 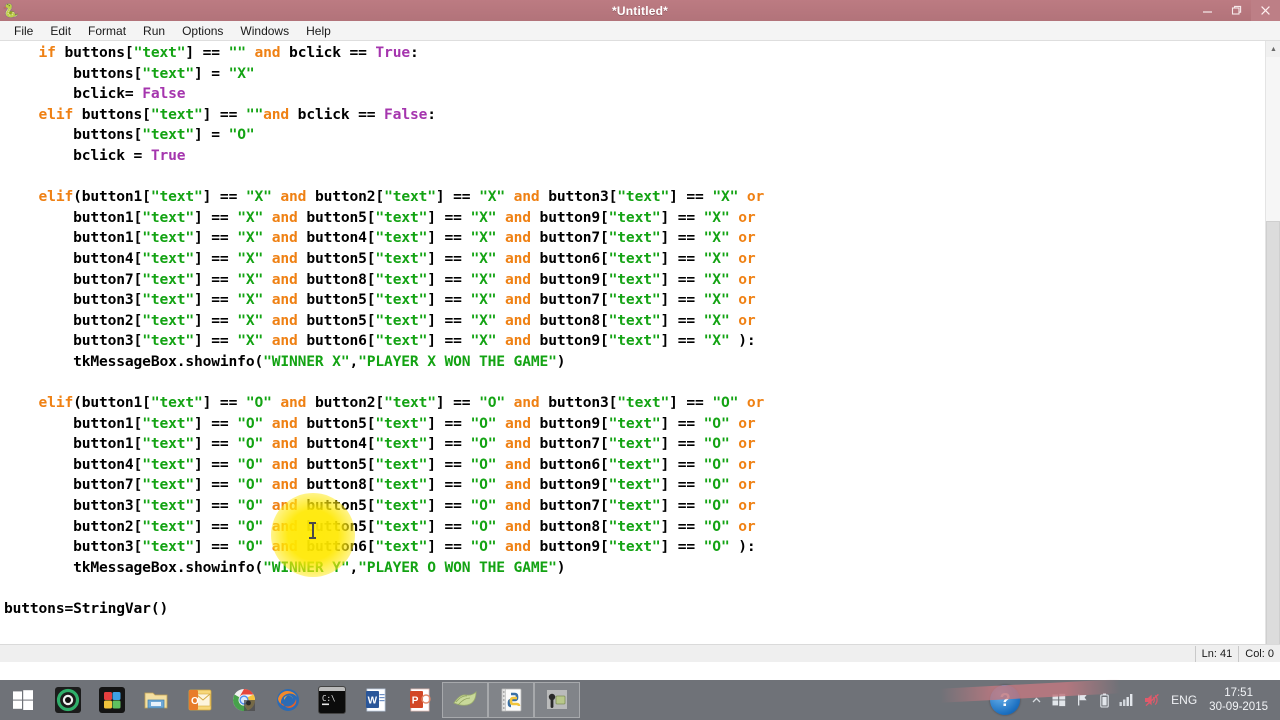 I want to click on powerpoint-icon: P, so click(x=420, y=700).